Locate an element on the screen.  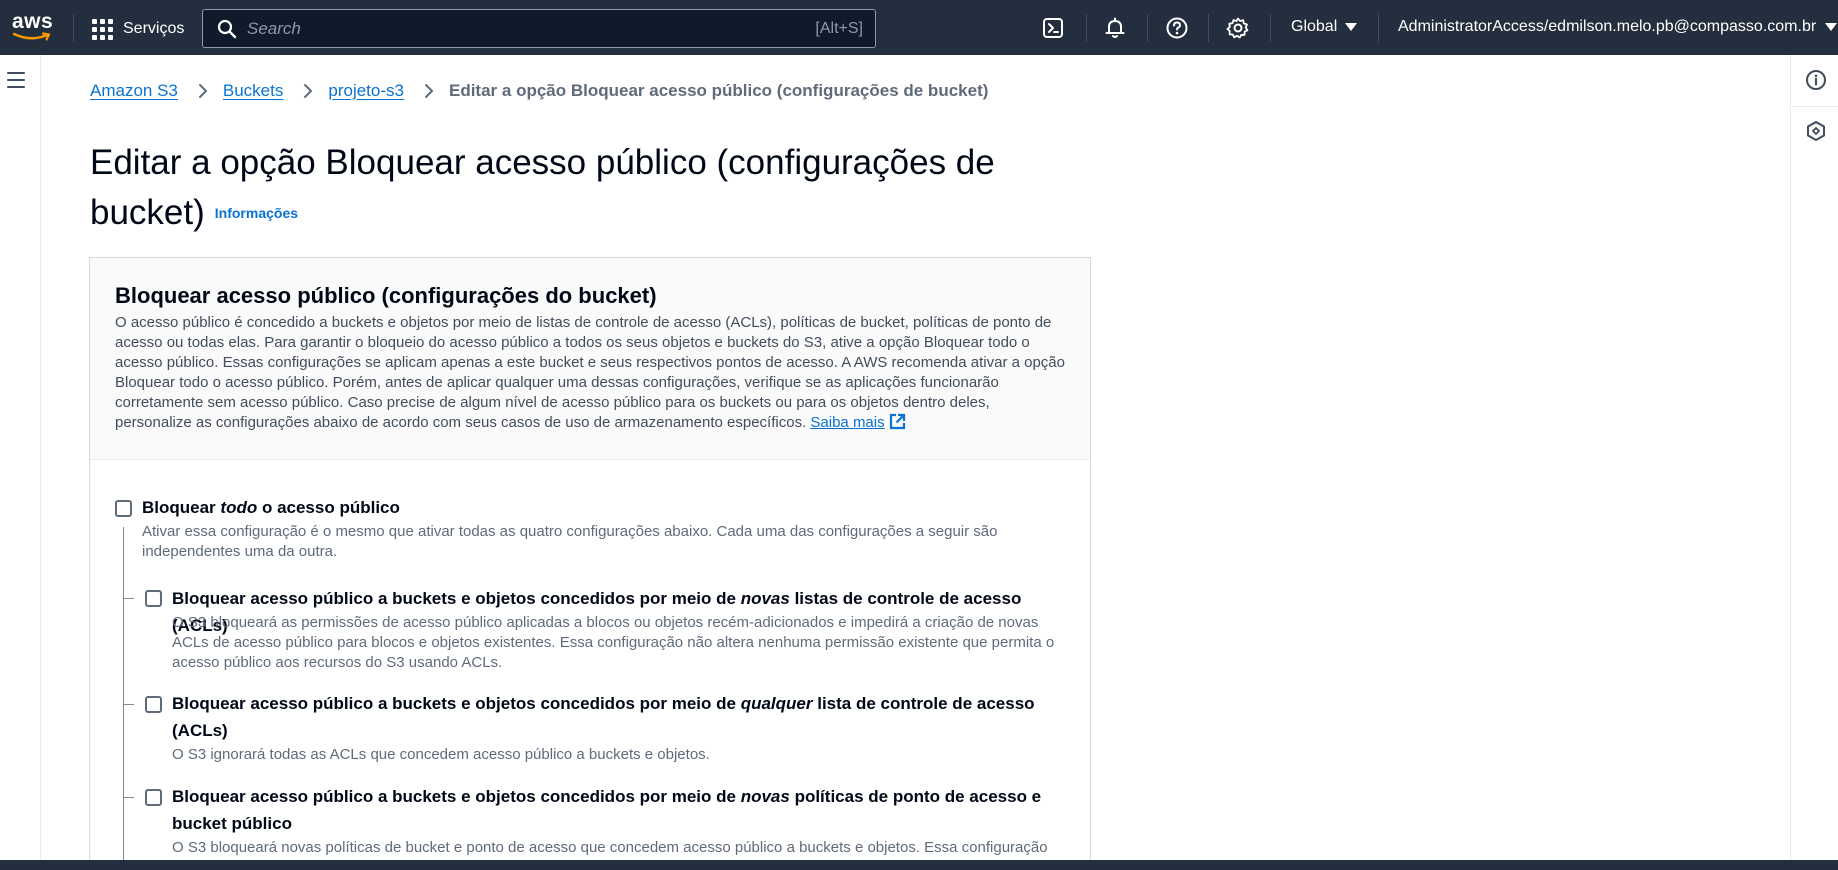
bottom-footer-bar is located at coordinates (919, 865).